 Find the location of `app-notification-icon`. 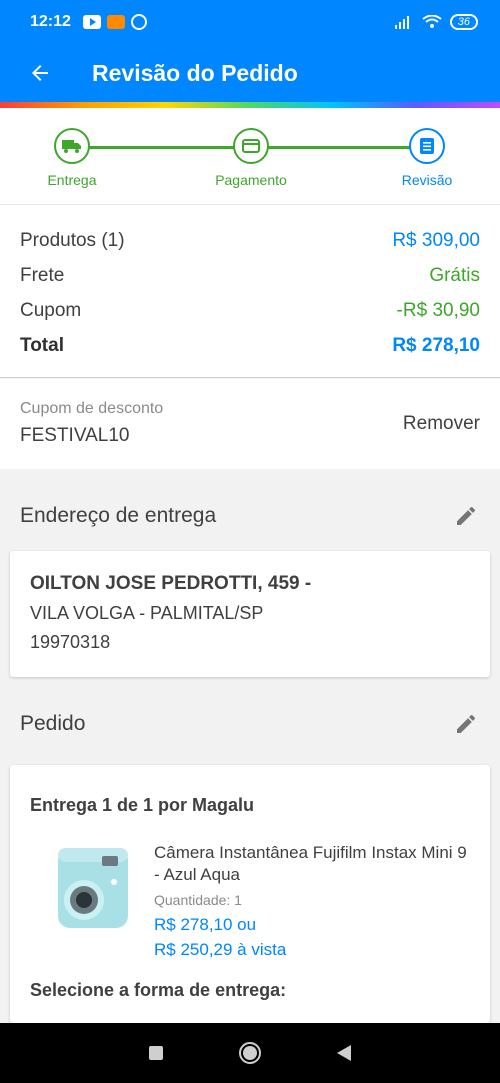

app-notification-icon is located at coordinates (115, 22).